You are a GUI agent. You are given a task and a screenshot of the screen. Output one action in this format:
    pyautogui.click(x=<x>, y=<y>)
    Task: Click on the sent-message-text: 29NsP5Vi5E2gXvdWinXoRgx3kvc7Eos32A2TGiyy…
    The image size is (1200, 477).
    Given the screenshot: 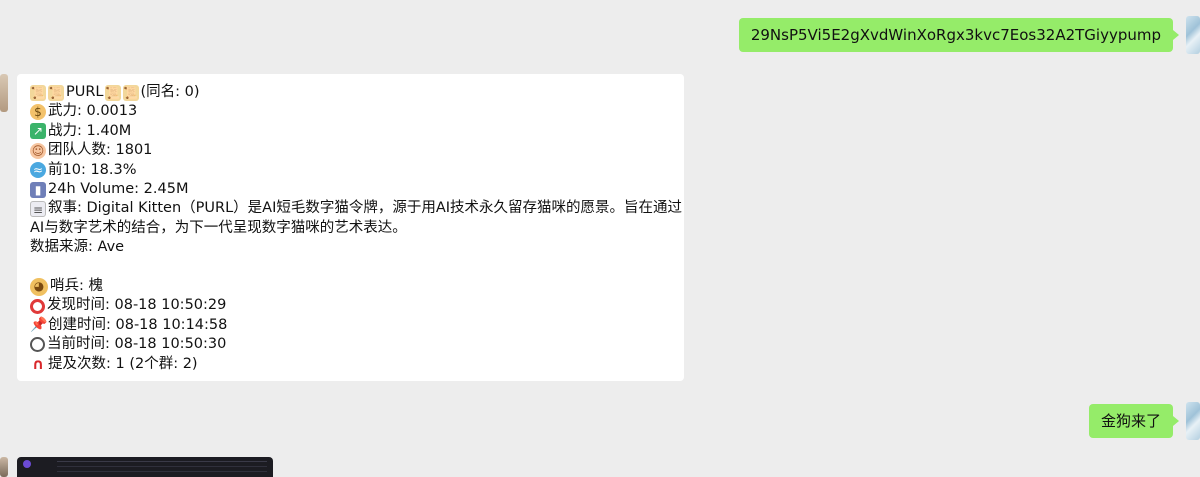 What is the action you would take?
    pyautogui.click(x=955, y=35)
    